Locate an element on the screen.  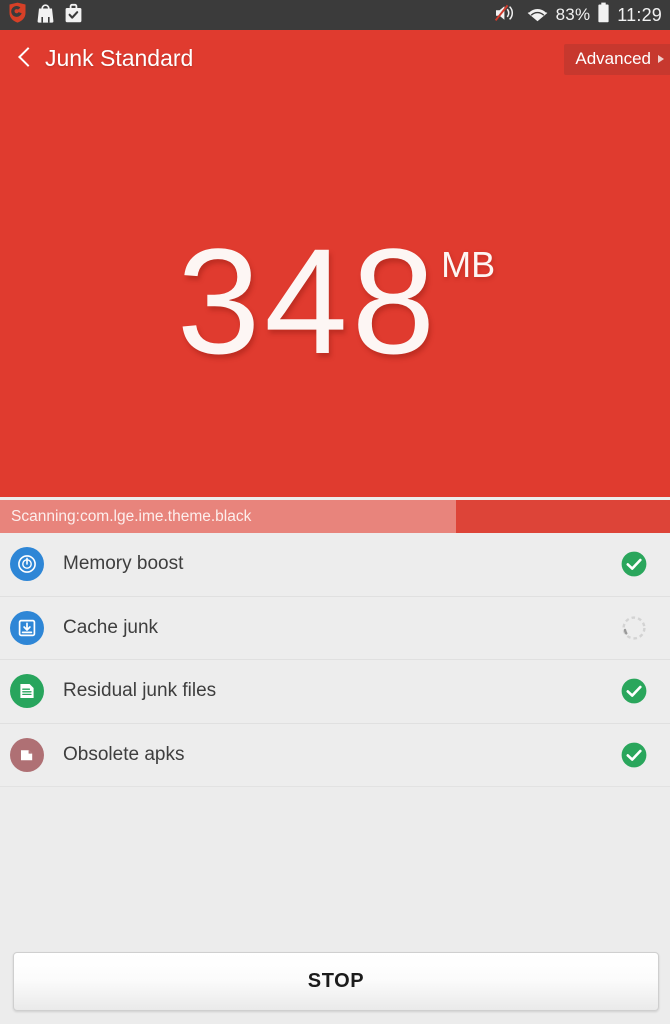
back-chevron-icon is located at coordinates (25, 58).